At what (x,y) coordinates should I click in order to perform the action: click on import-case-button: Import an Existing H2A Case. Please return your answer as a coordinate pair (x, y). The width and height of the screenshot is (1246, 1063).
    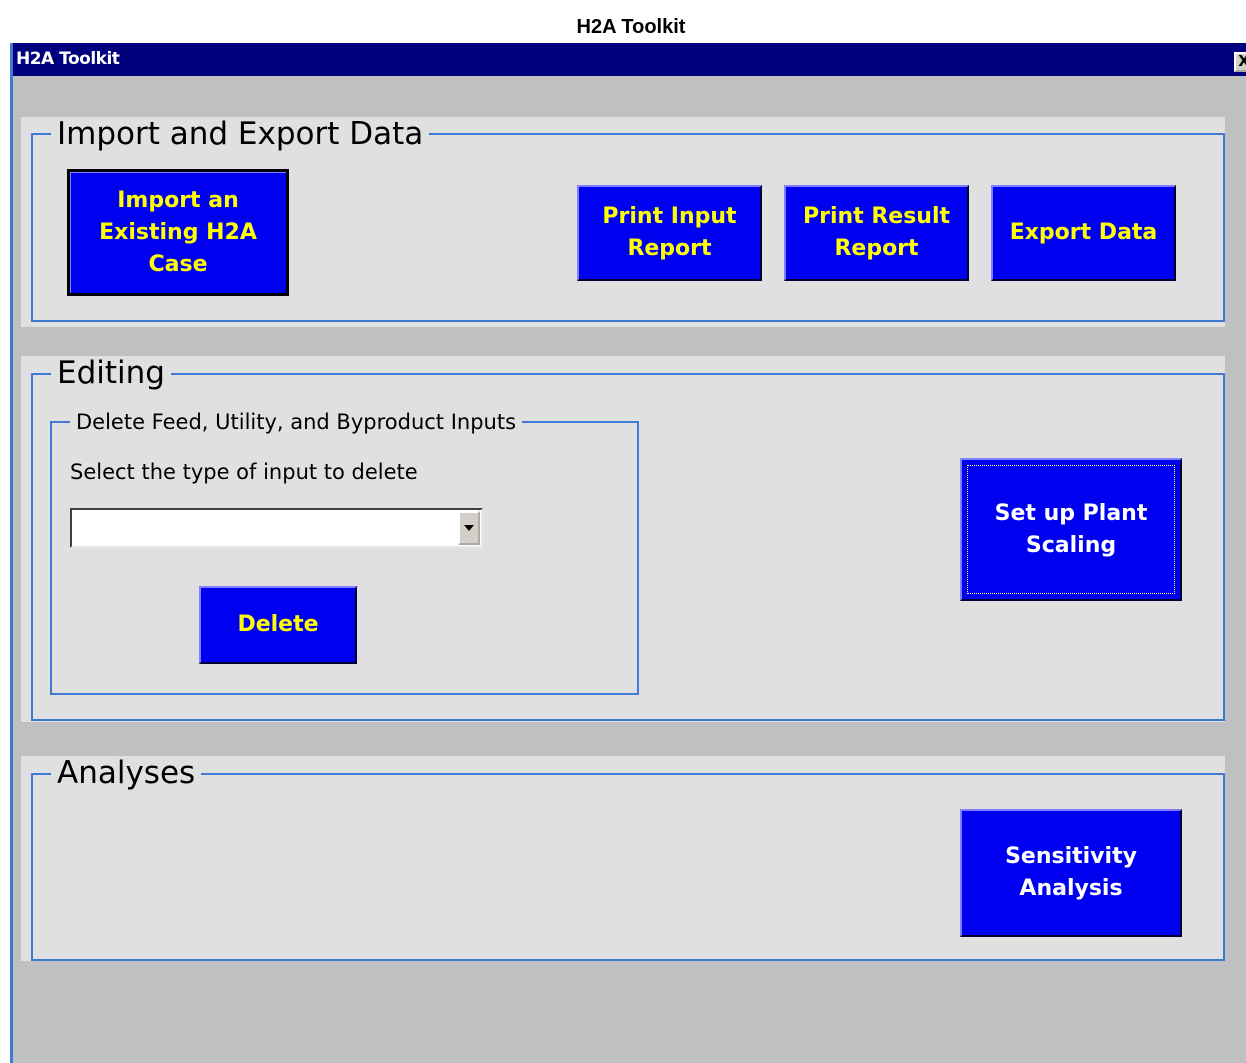
    Looking at the image, I should click on (178, 232).